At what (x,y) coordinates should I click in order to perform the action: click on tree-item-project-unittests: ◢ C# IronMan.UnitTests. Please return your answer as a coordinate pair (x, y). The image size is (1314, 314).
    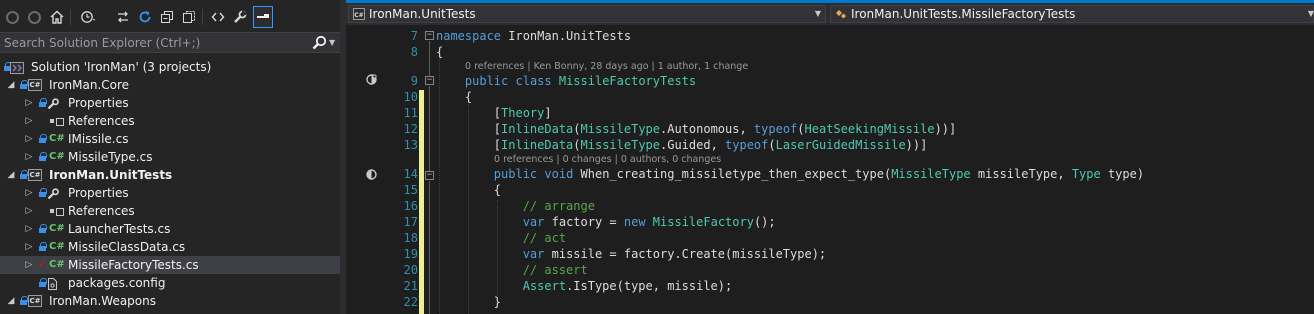
    Looking at the image, I should click on (170, 175).